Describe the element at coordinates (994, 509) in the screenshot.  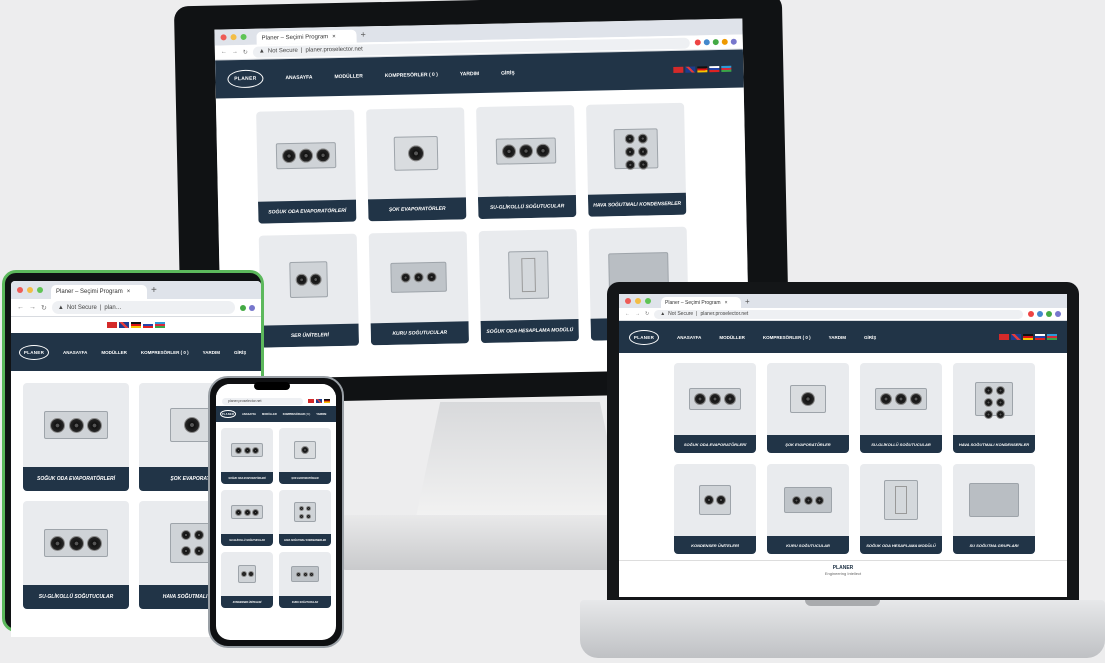
I see `card-su-sogutma: SU SOĞUTMA GRUPLARI` at that location.